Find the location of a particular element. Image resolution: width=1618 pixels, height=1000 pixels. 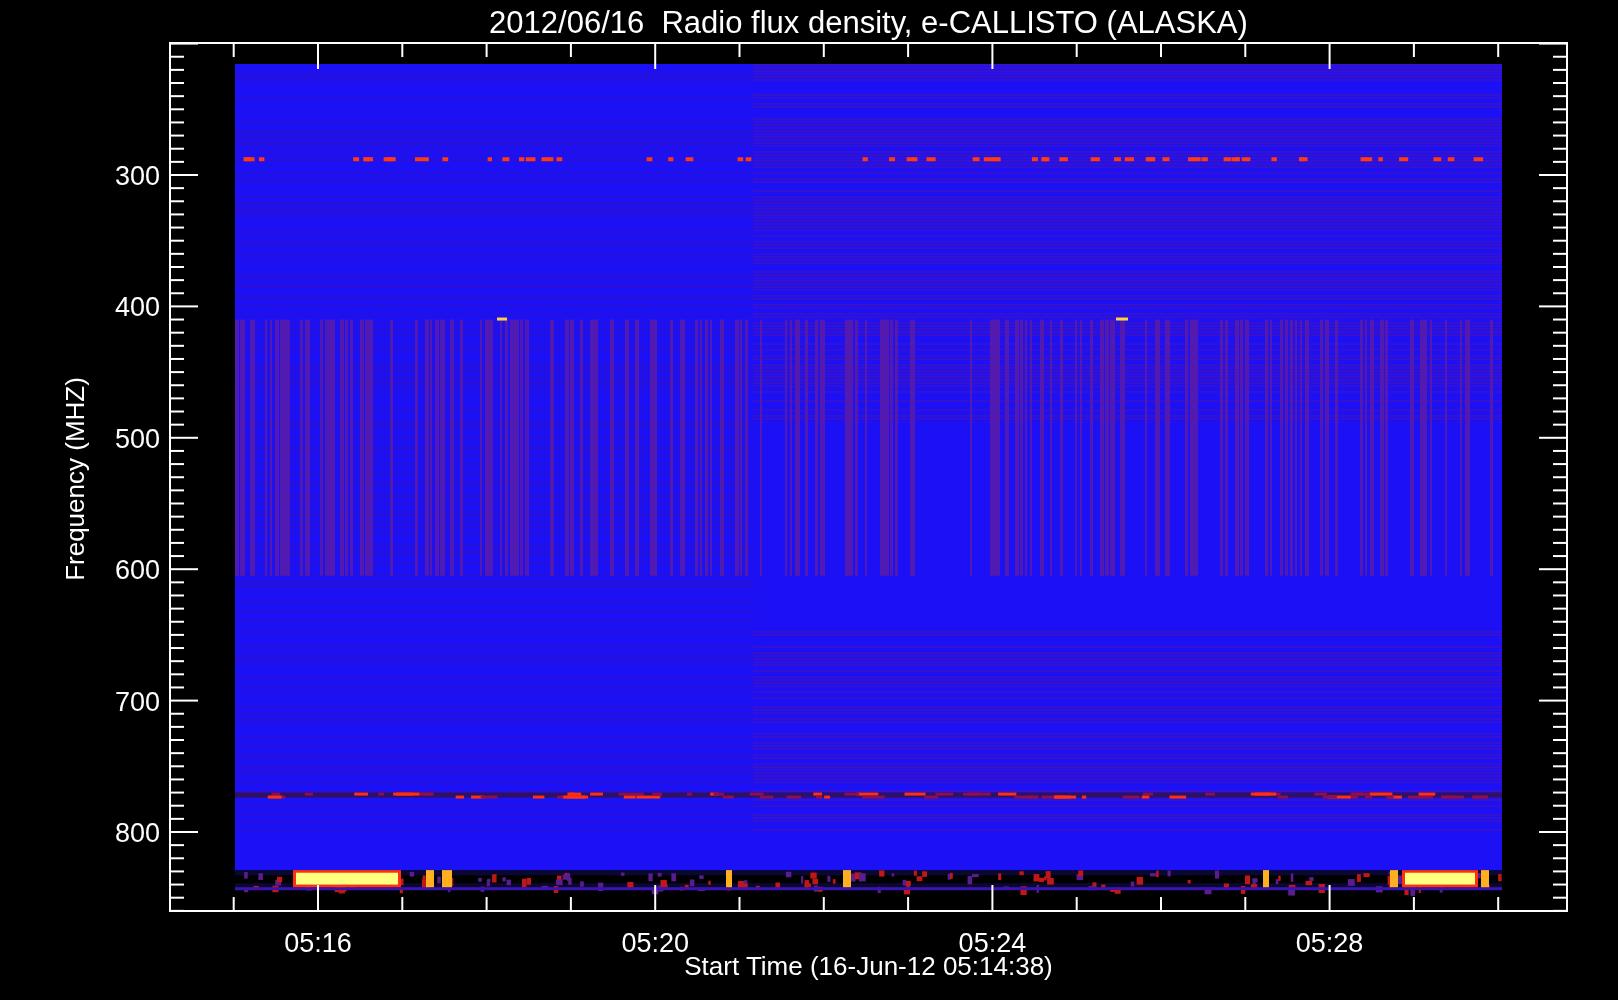

y-tick-label: 500 is located at coordinates (137, 438).